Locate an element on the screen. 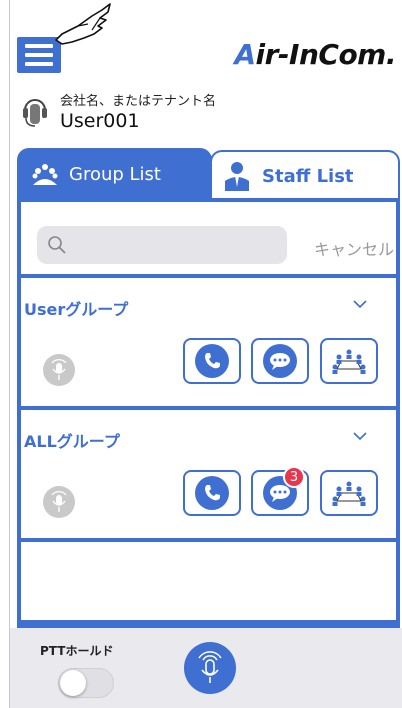 Image resolution: width=402 pixels, height=708 pixels. ptt-talk-button is located at coordinates (210, 668).